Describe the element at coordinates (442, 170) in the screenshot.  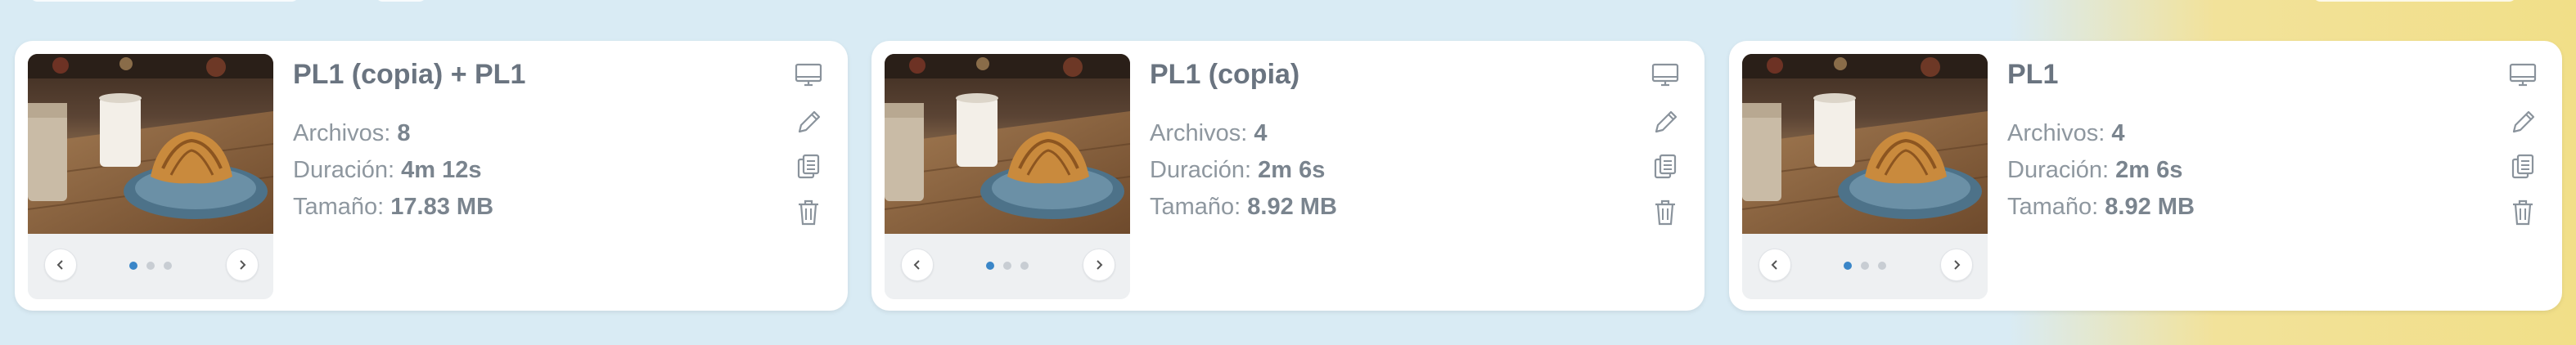
I see `duration-value: 4m 12s` at that location.